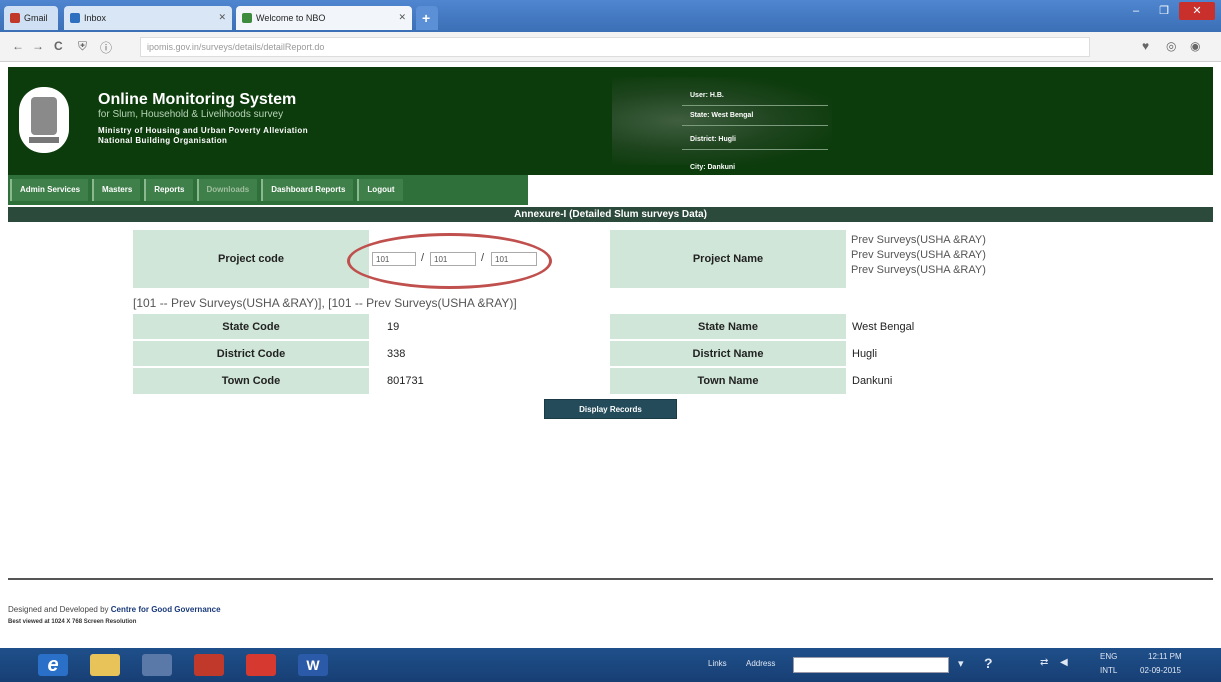 Image resolution: width=1221 pixels, height=682 pixels. I want to click on taskbar-address-input, so click(871, 665).